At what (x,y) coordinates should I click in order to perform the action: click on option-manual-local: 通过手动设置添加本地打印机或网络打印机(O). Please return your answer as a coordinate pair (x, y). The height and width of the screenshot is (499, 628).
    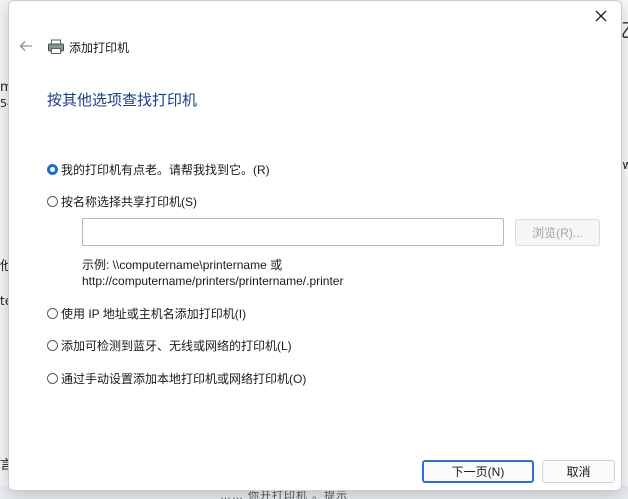
    Looking at the image, I should click on (176, 378).